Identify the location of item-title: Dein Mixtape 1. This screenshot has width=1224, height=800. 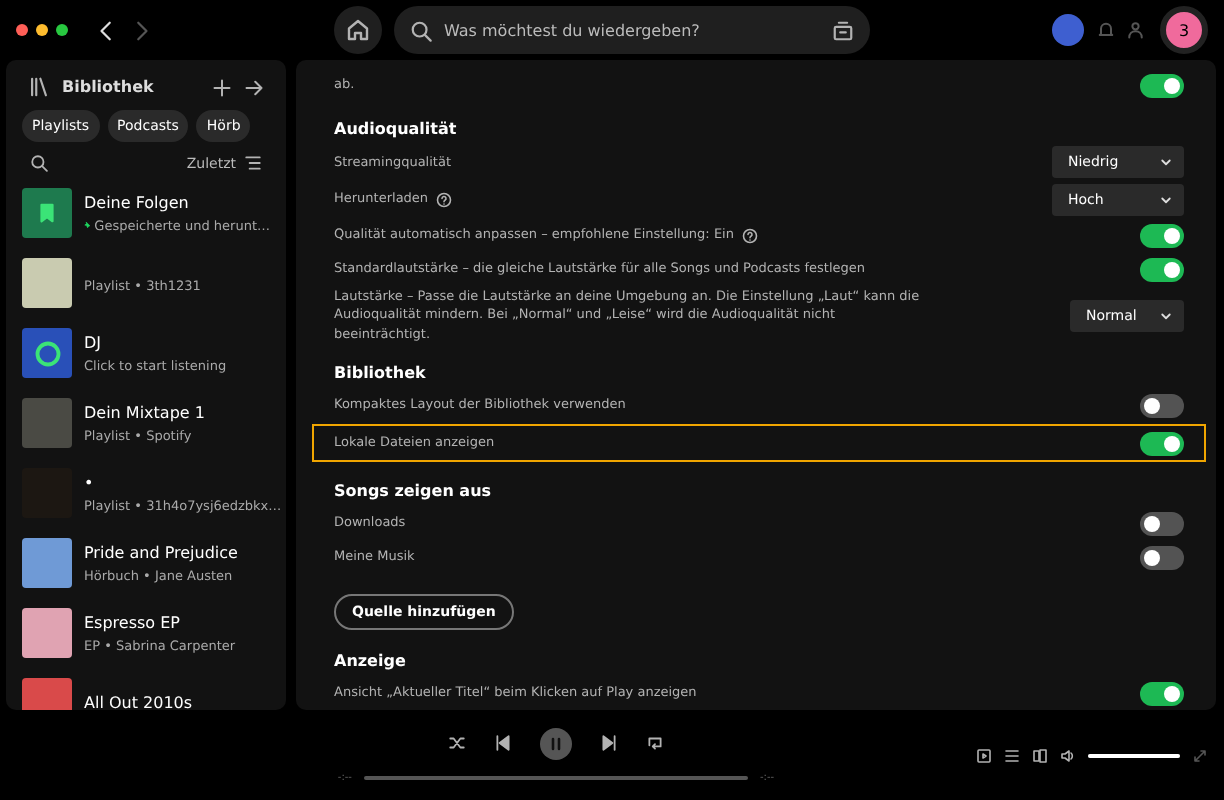
(144, 412).